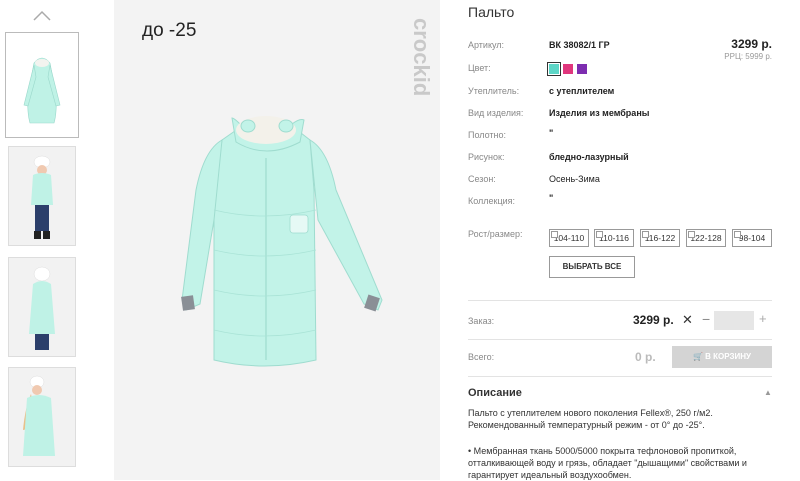 The image size is (800, 481). I want to click on brand-logo: crockid, so click(419, 57).